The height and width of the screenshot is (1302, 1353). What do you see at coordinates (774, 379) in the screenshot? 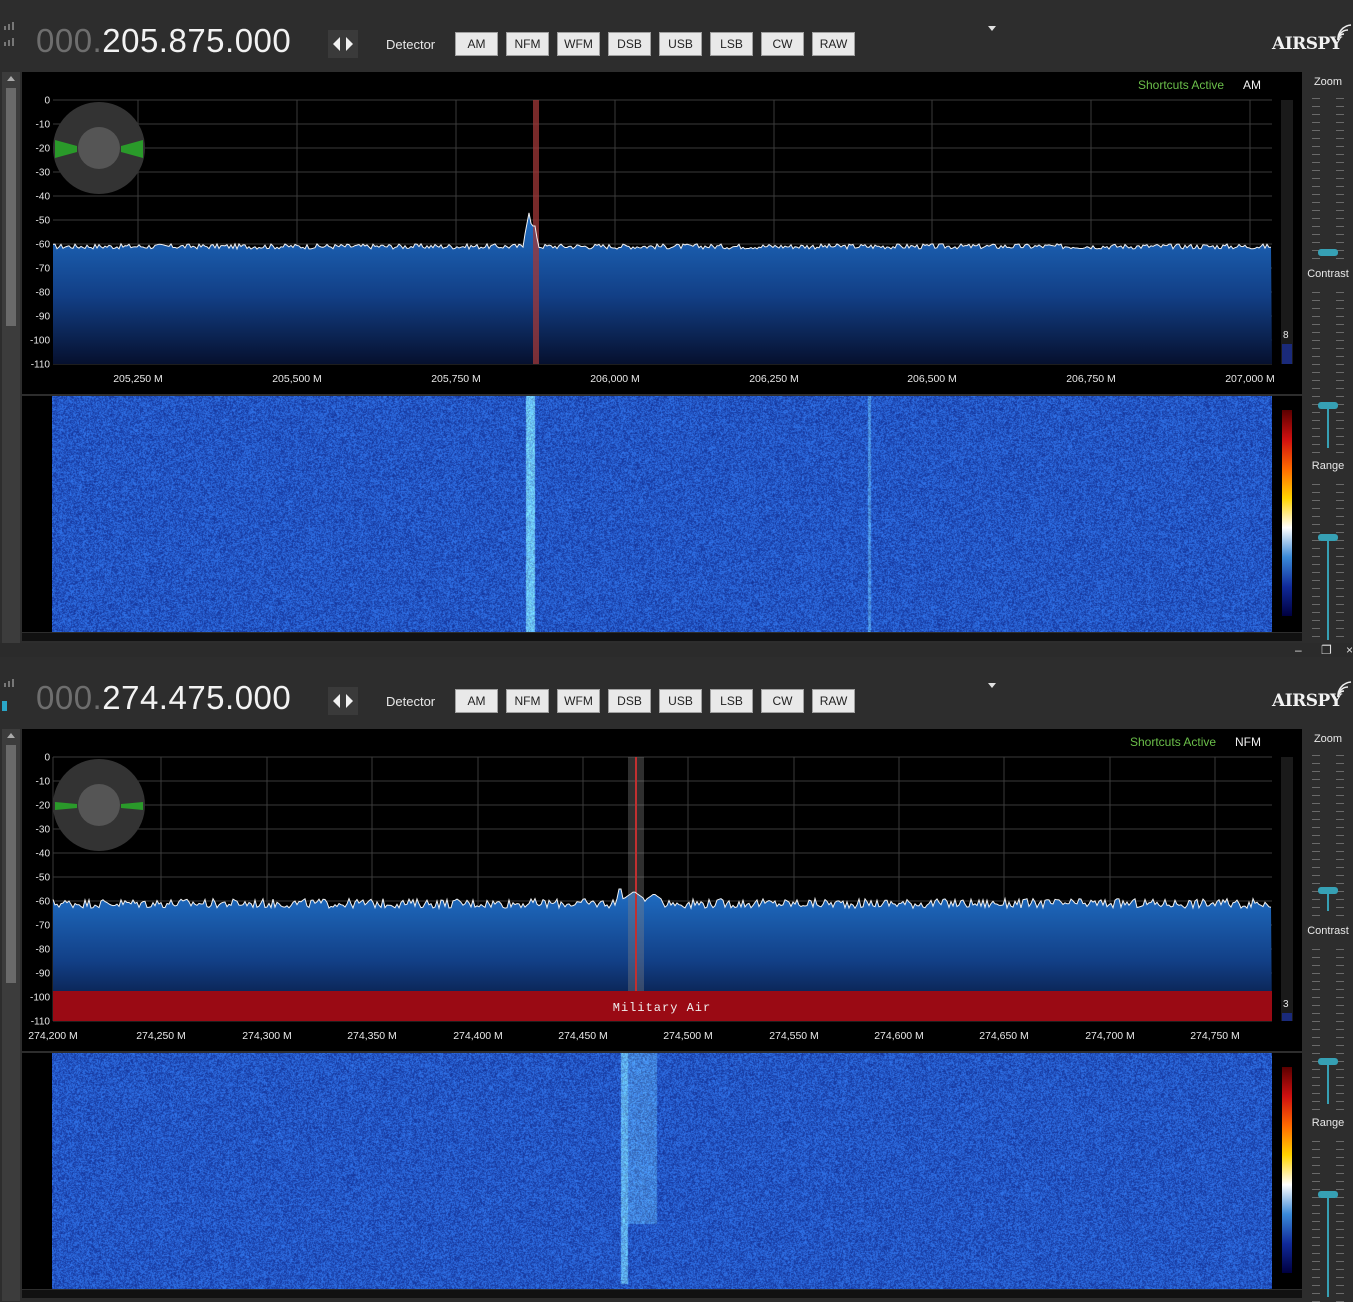
I see `frequency-tick-label: 206,250 M` at bounding box center [774, 379].